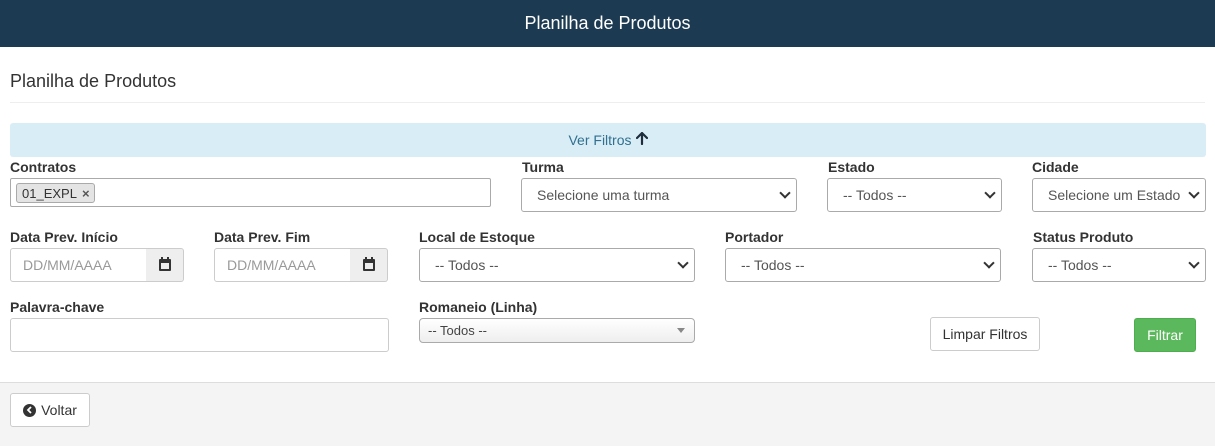  Describe the element at coordinates (603, 195) in the screenshot. I see `turma-select-value: Selecione uma turma` at that location.